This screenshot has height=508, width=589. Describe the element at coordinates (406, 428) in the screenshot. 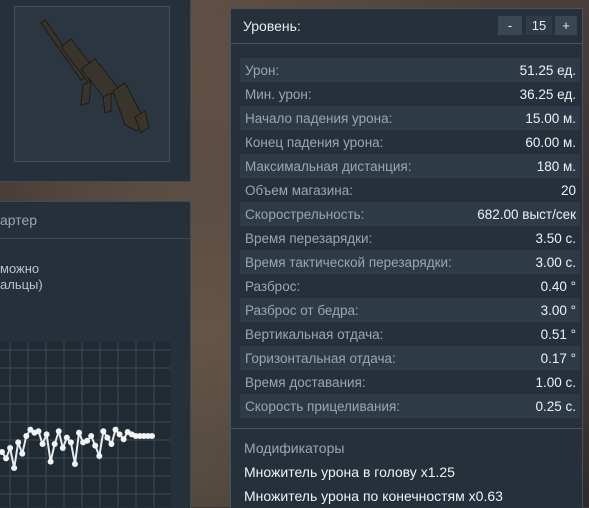

I see `divider` at that location.